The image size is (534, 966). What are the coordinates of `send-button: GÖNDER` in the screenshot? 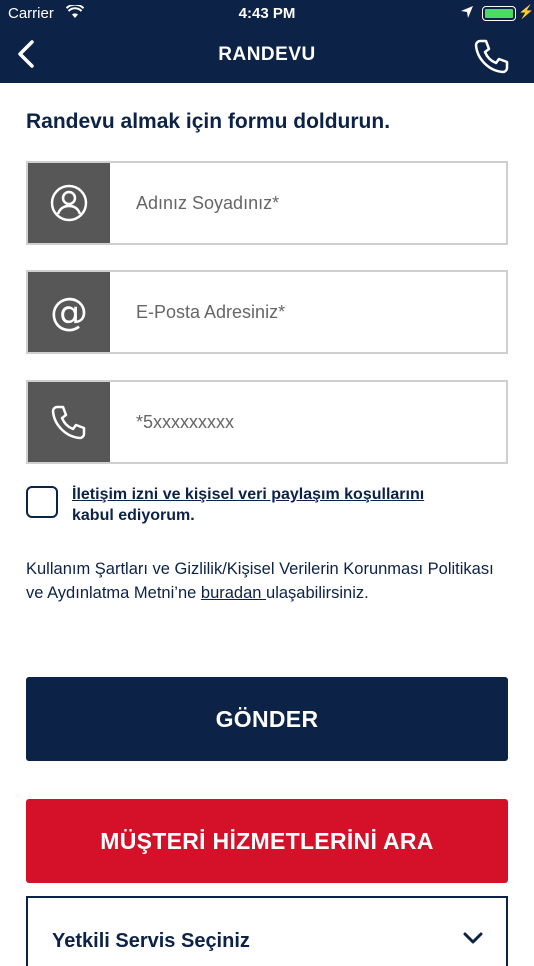 It's located at (267, 719).